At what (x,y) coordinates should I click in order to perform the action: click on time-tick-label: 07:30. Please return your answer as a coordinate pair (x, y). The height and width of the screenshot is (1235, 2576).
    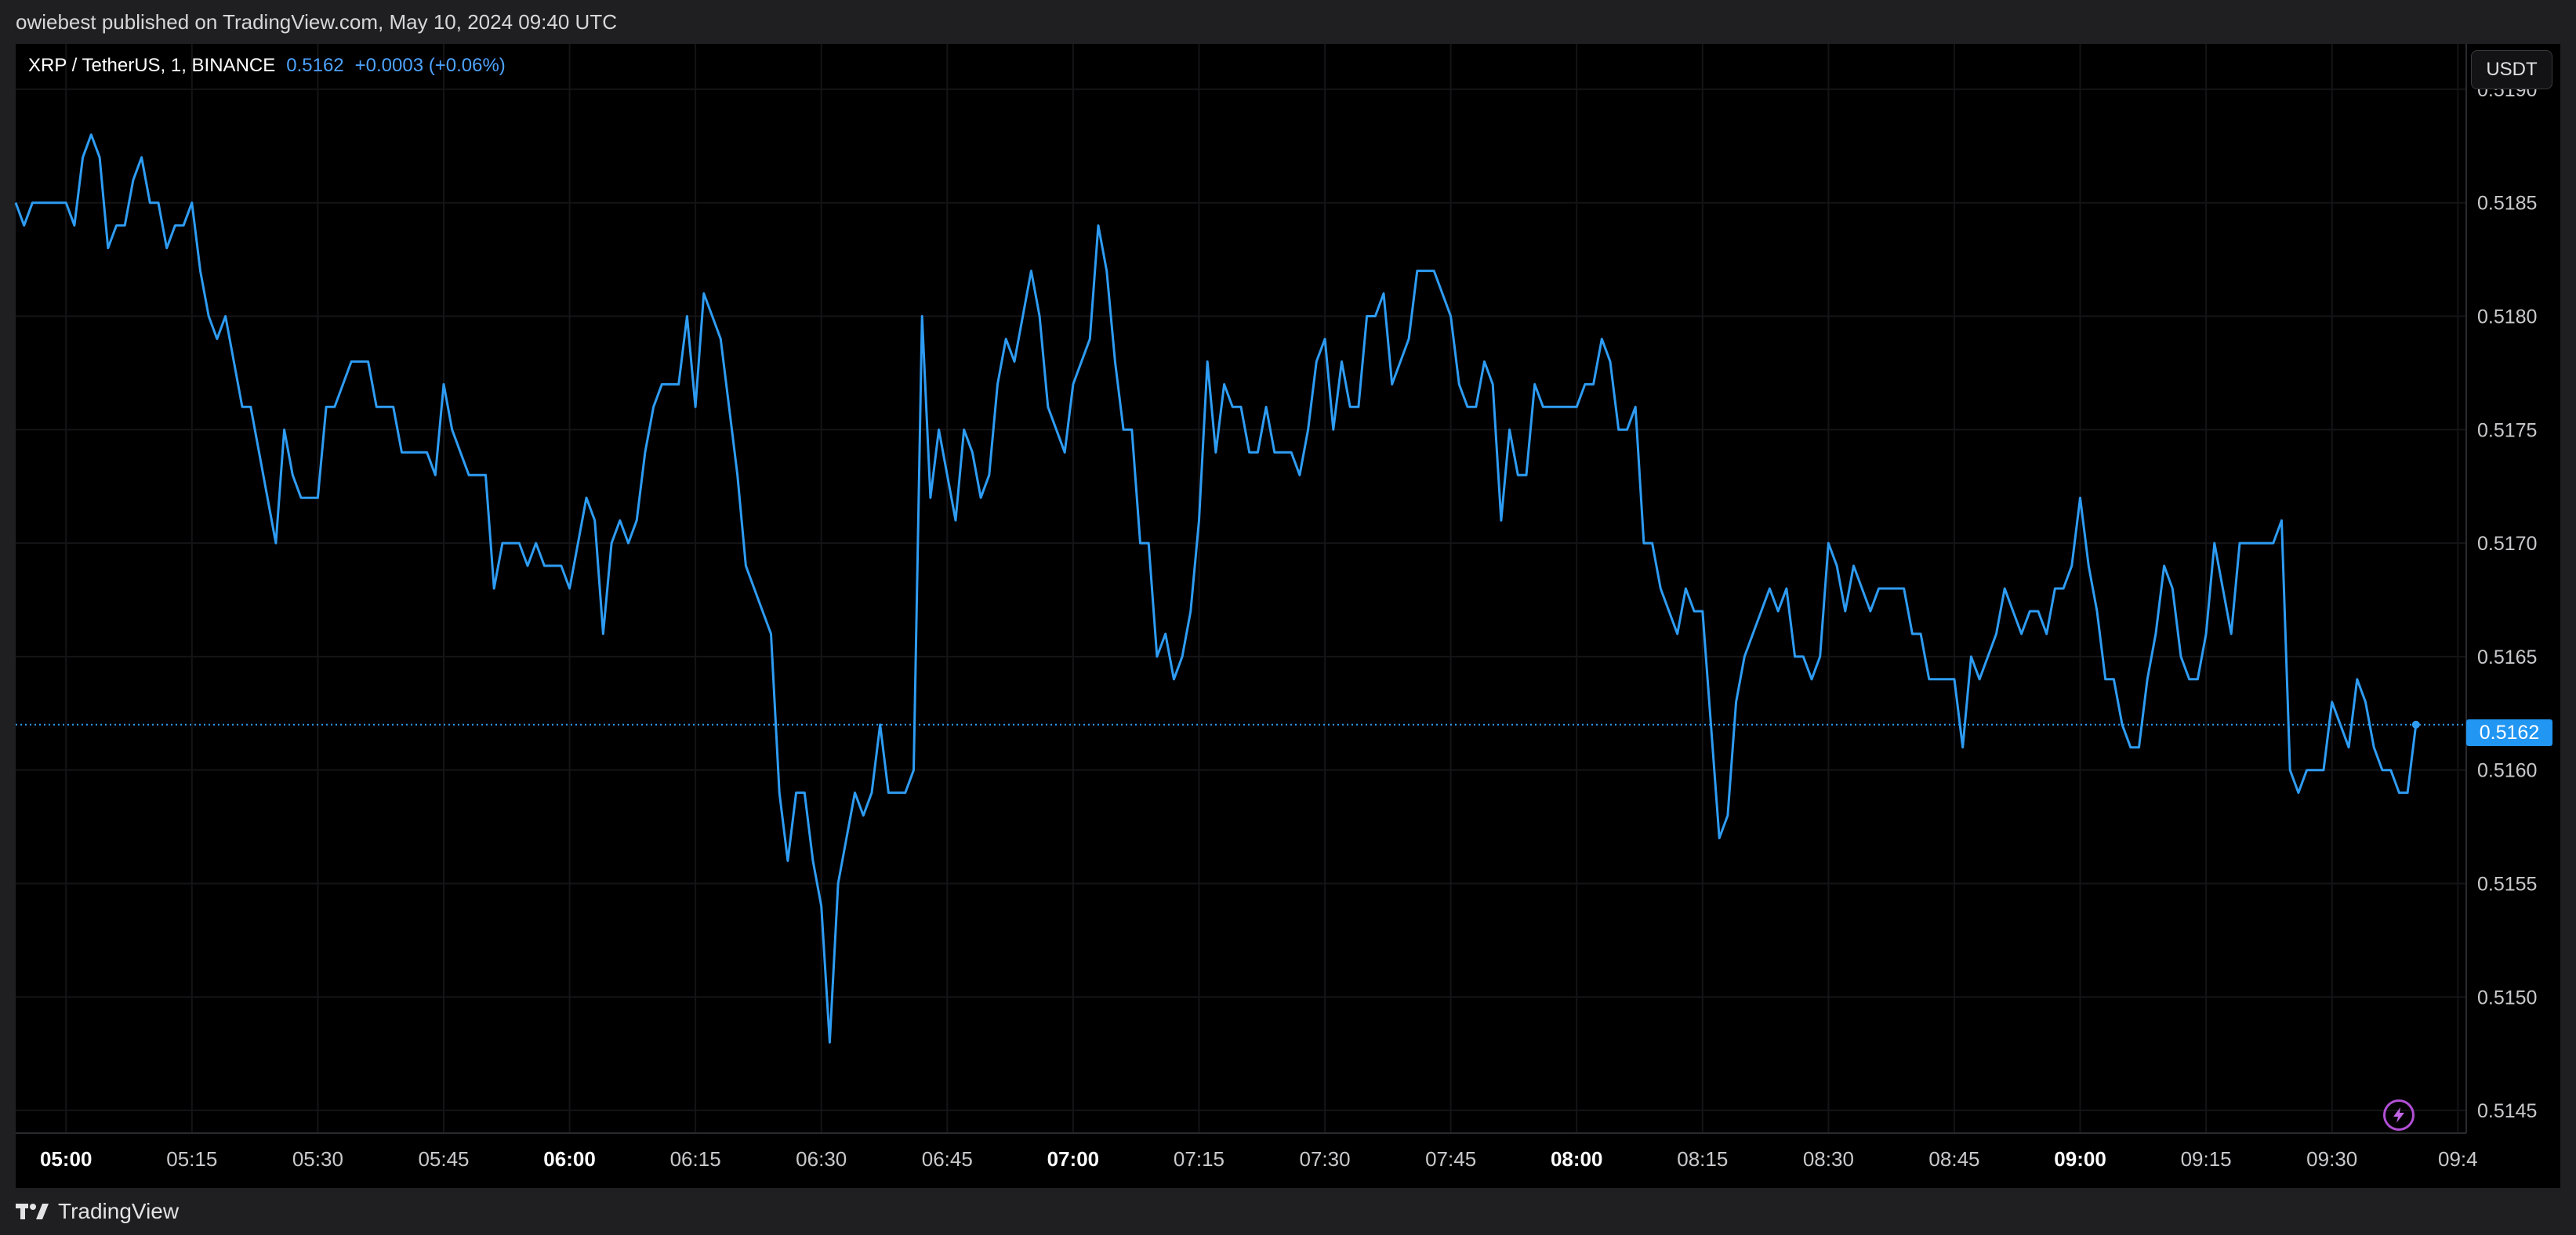
    Looking at the image, I should click on (1325, 1159).